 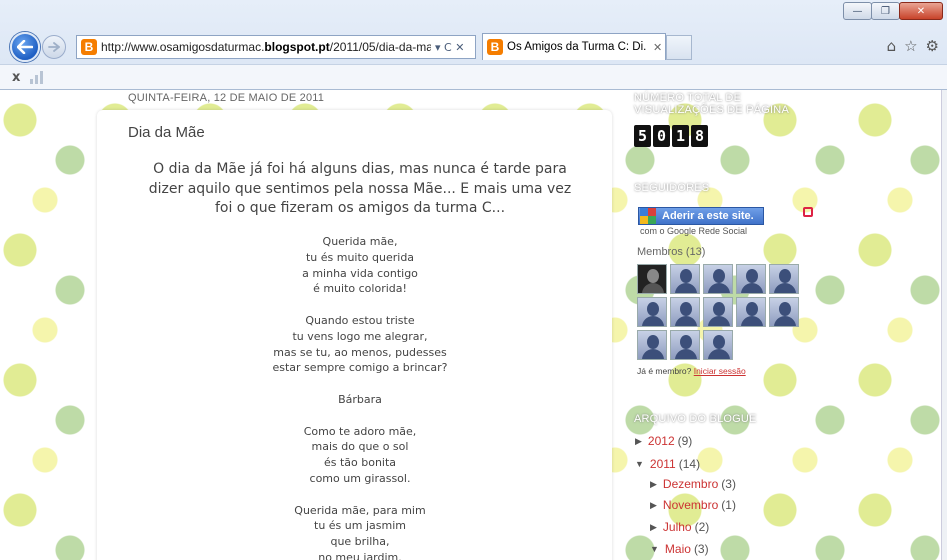 What do you see at coordinates (495, 47) in the screenshot?
I see `tab-favicon-icon: B` at bounding box center [495, 47].